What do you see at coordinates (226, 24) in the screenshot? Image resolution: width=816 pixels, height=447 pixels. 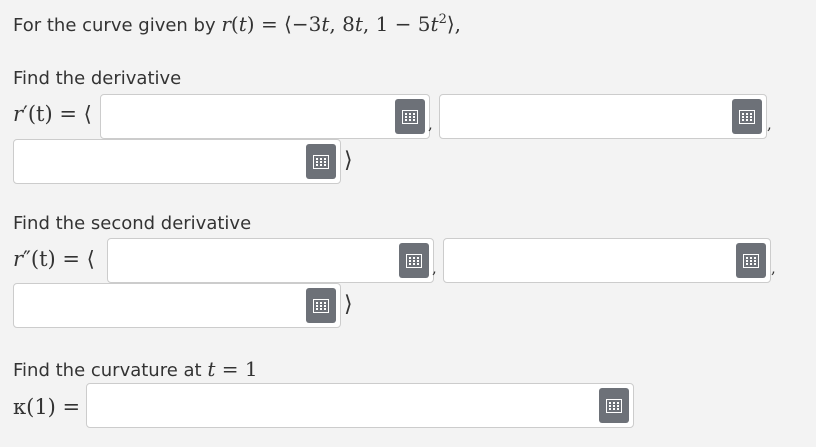 I see `intro-r: r` at bounding box center [226, 24].